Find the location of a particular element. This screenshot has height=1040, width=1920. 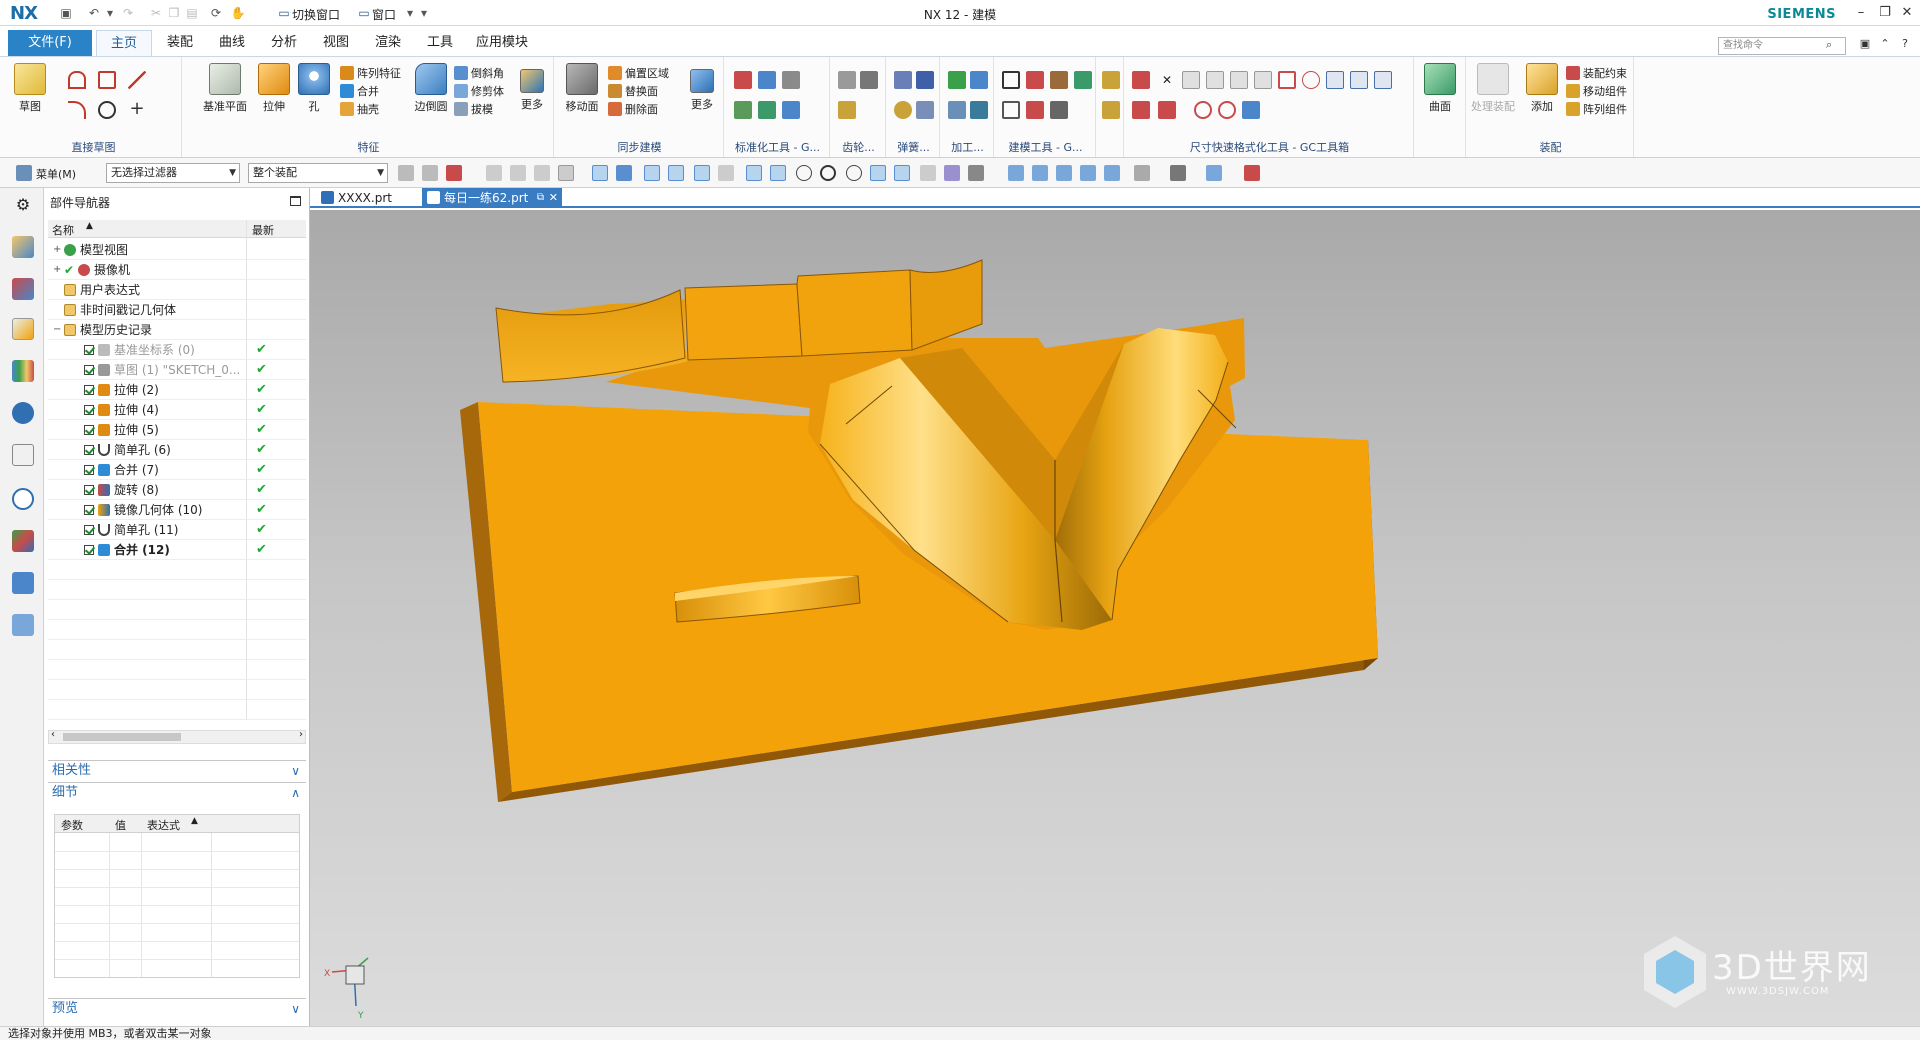

edge-blend-button: 边倒圆 is located at coordinates (431, 88).